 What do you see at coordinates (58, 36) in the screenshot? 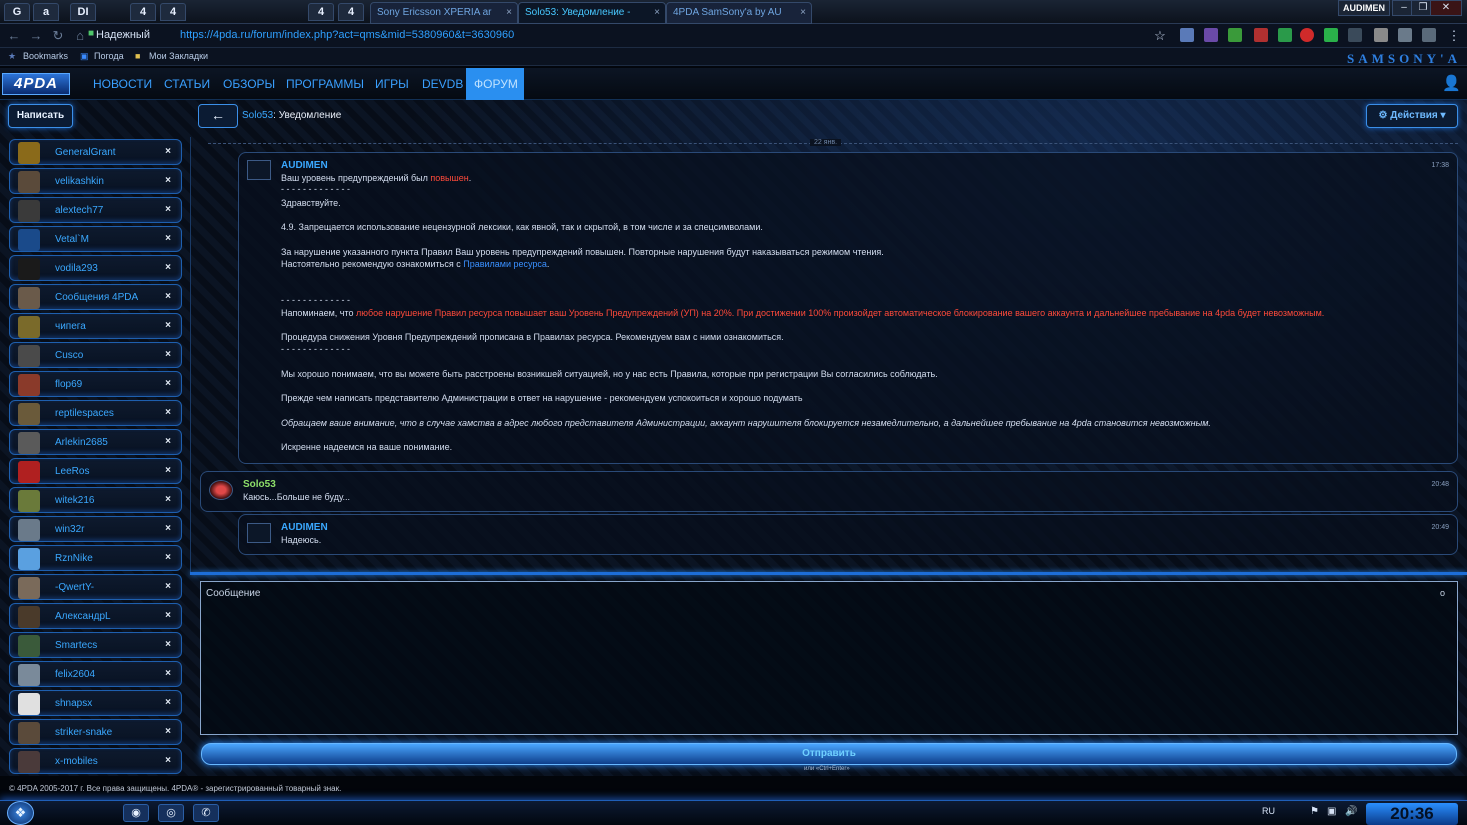
I see `reload-icon: ↻` at bounding box center [58, 36].